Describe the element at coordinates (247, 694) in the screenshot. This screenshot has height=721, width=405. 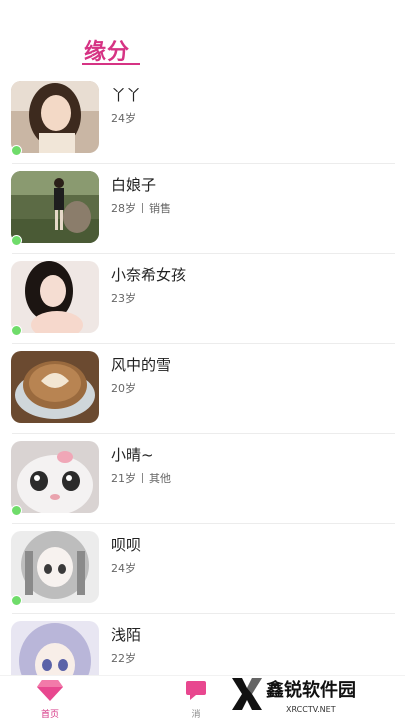
I see `watermark-logo-icon` at that location.